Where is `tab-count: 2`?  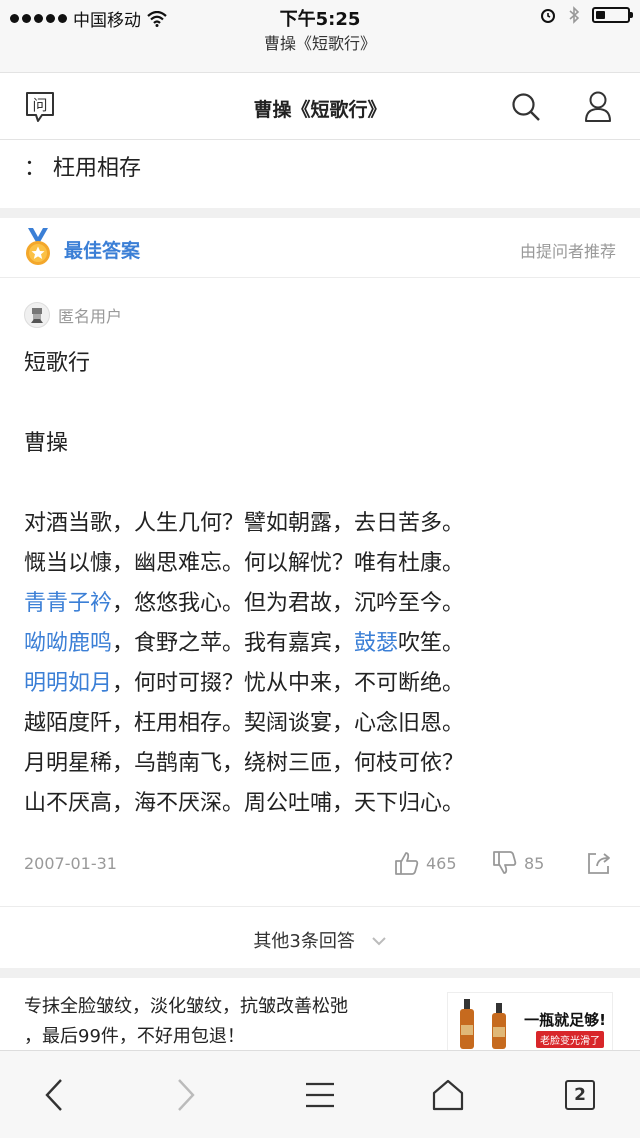
tab-count: 2 is located at coordinates (580, 1095).